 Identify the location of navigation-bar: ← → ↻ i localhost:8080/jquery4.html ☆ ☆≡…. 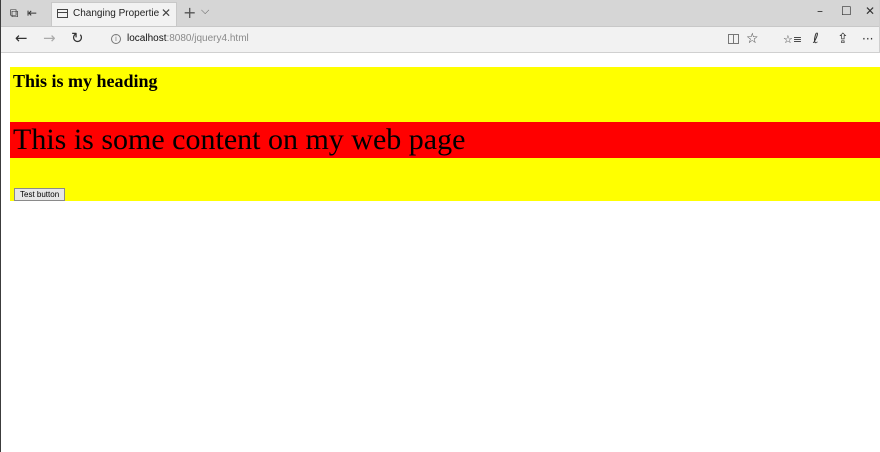
(440, 40).